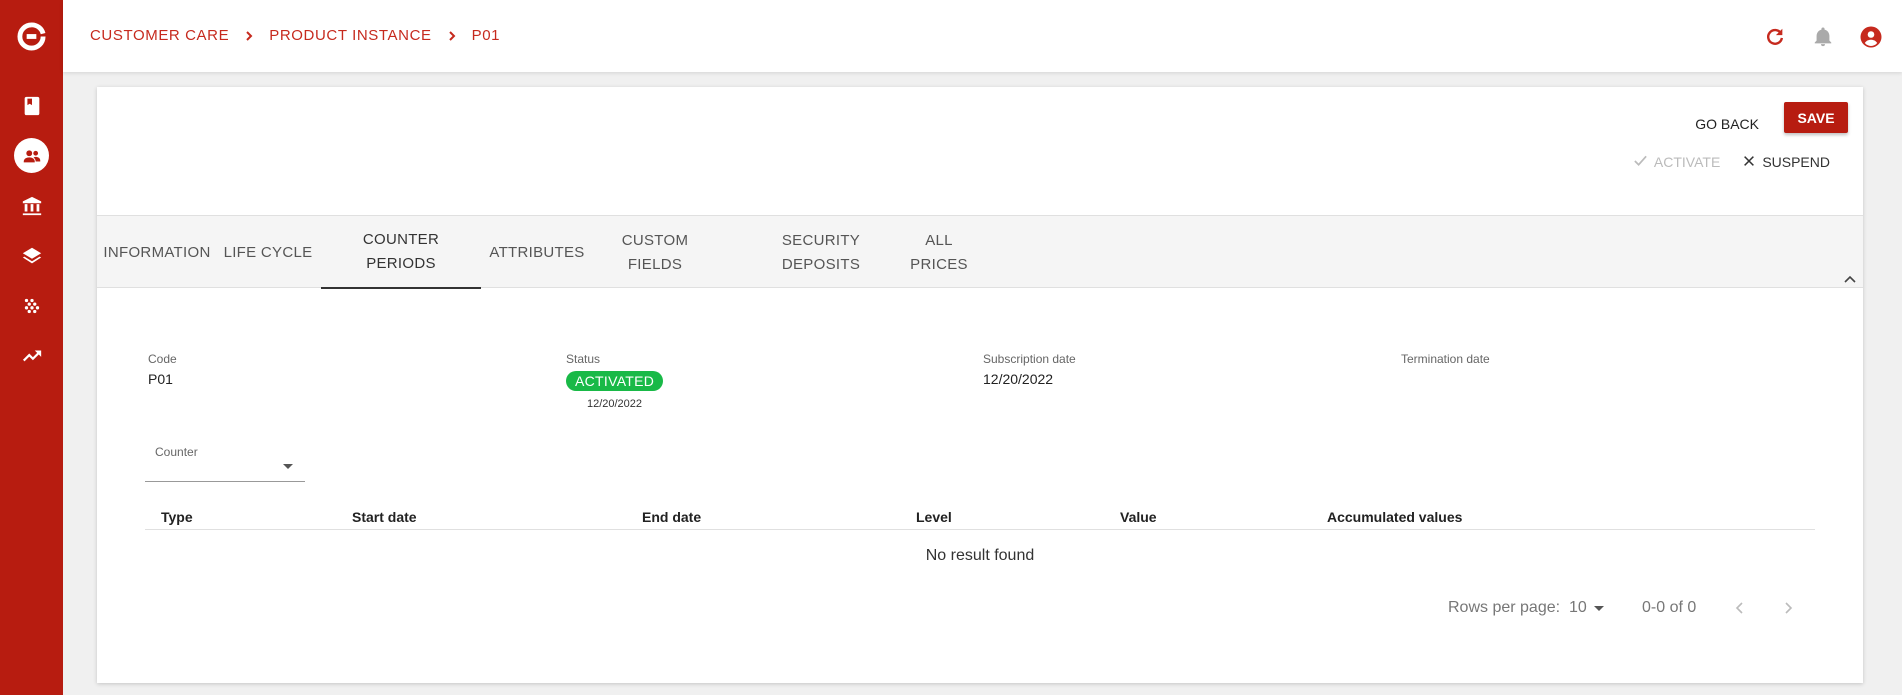 The height and width of the screenshot is (695, 1902). I want to click on book-icon, so click(31, 105).